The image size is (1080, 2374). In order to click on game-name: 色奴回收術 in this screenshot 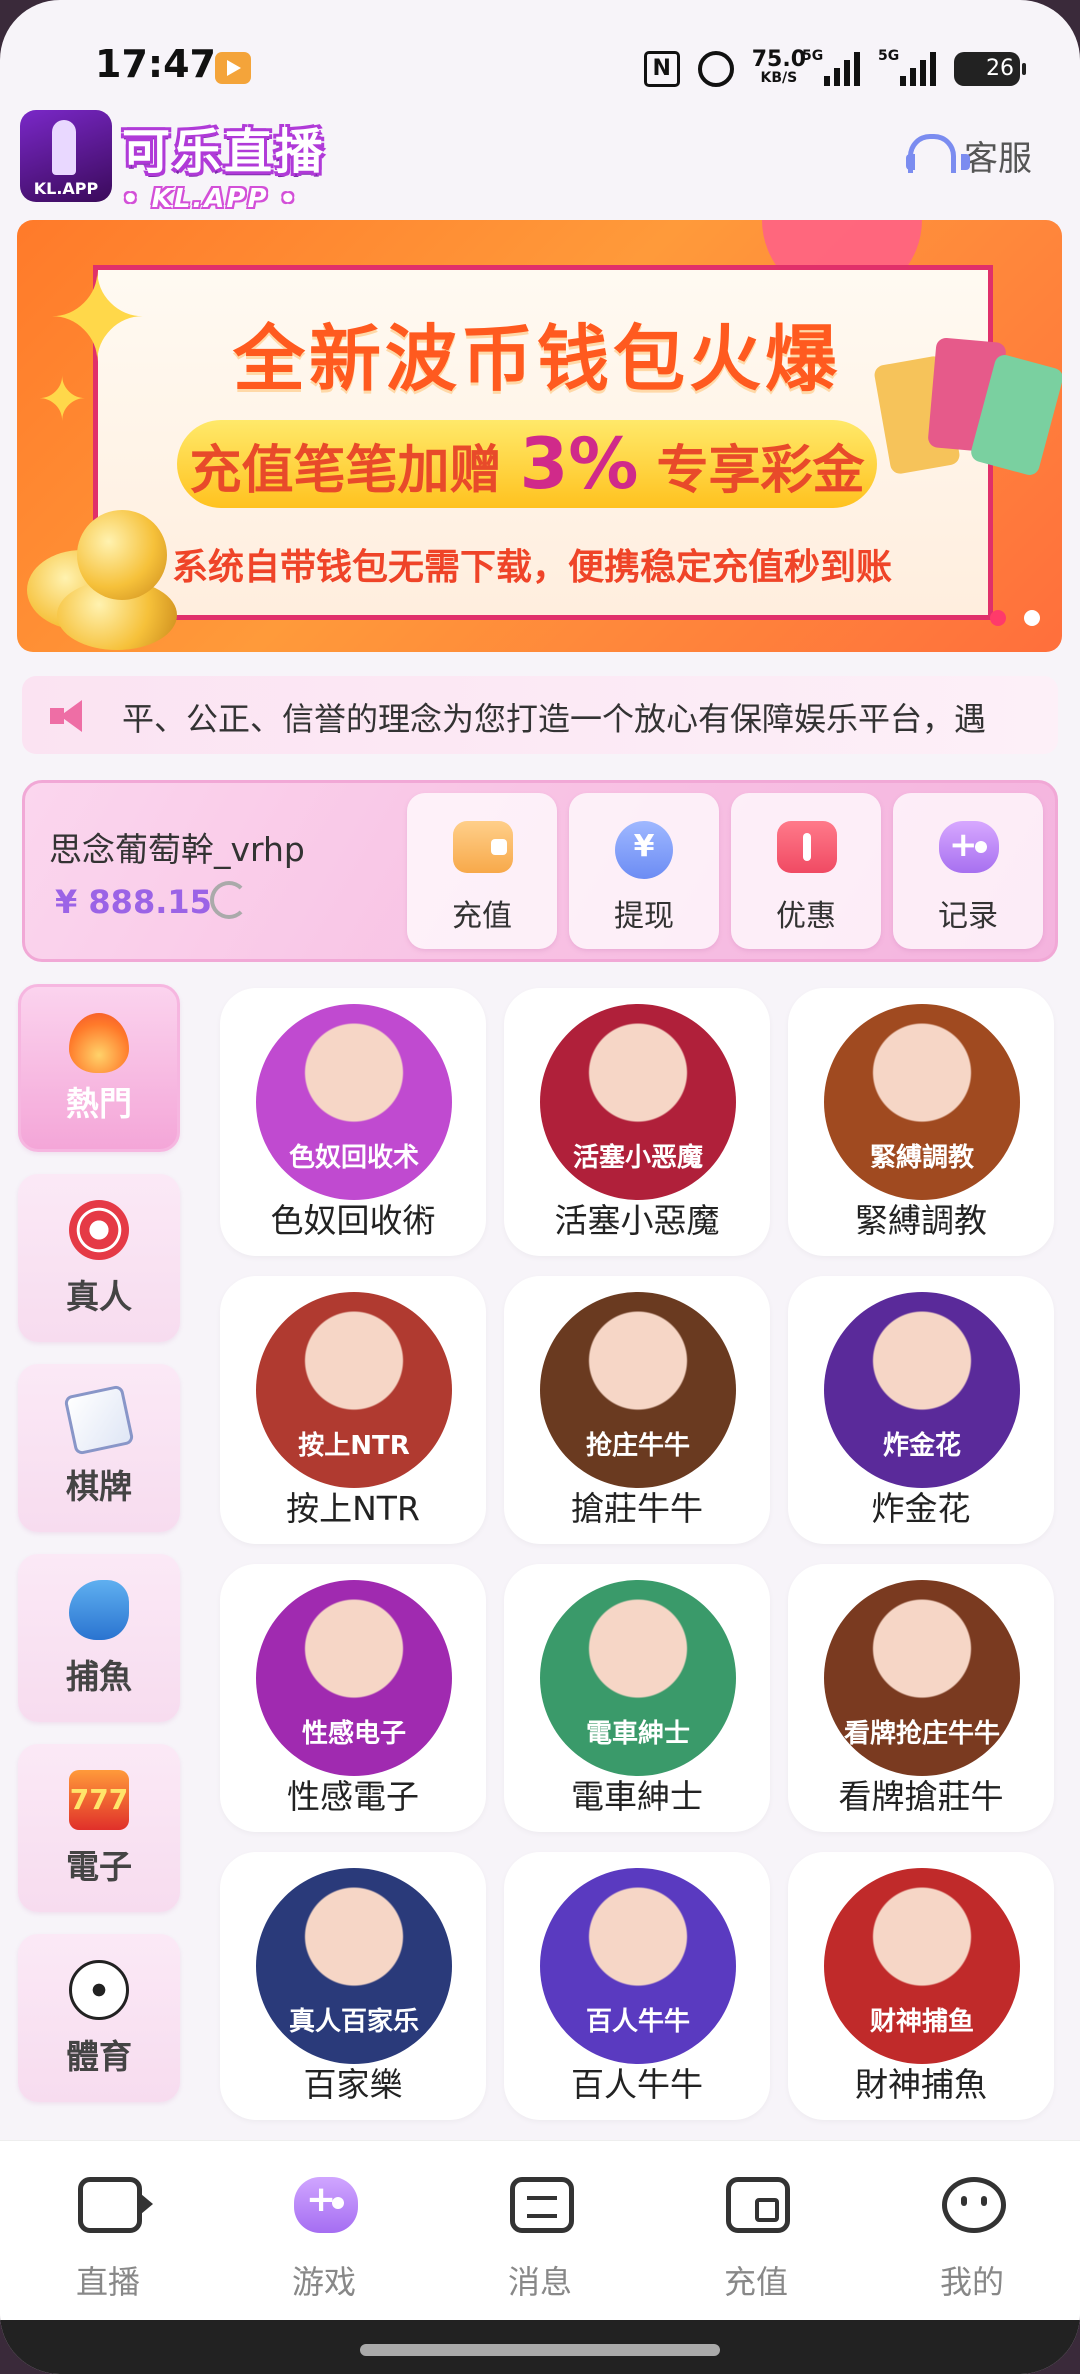, I will do `click(353, 1220)`.